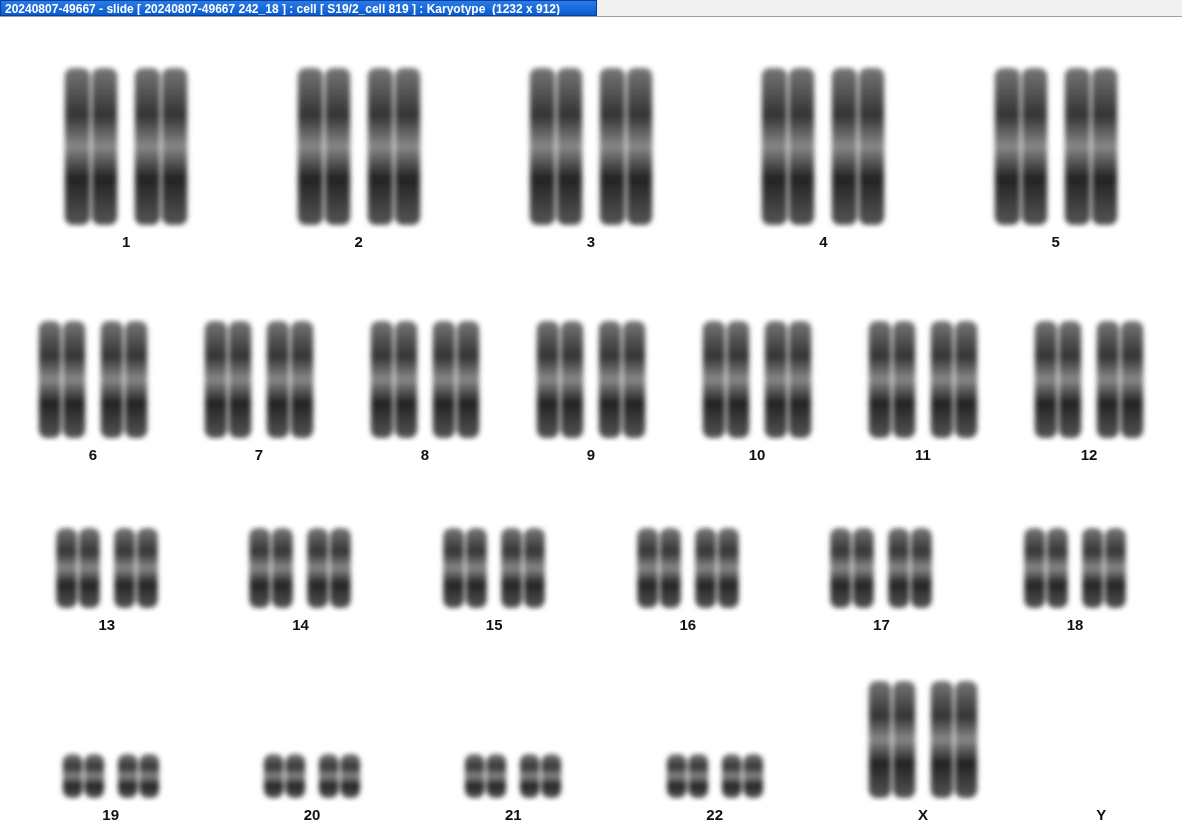  What do you see at coordinates (259, 454) in the screenshot?
I see `chromosome-number: 7` at bounding box center [259, 454].